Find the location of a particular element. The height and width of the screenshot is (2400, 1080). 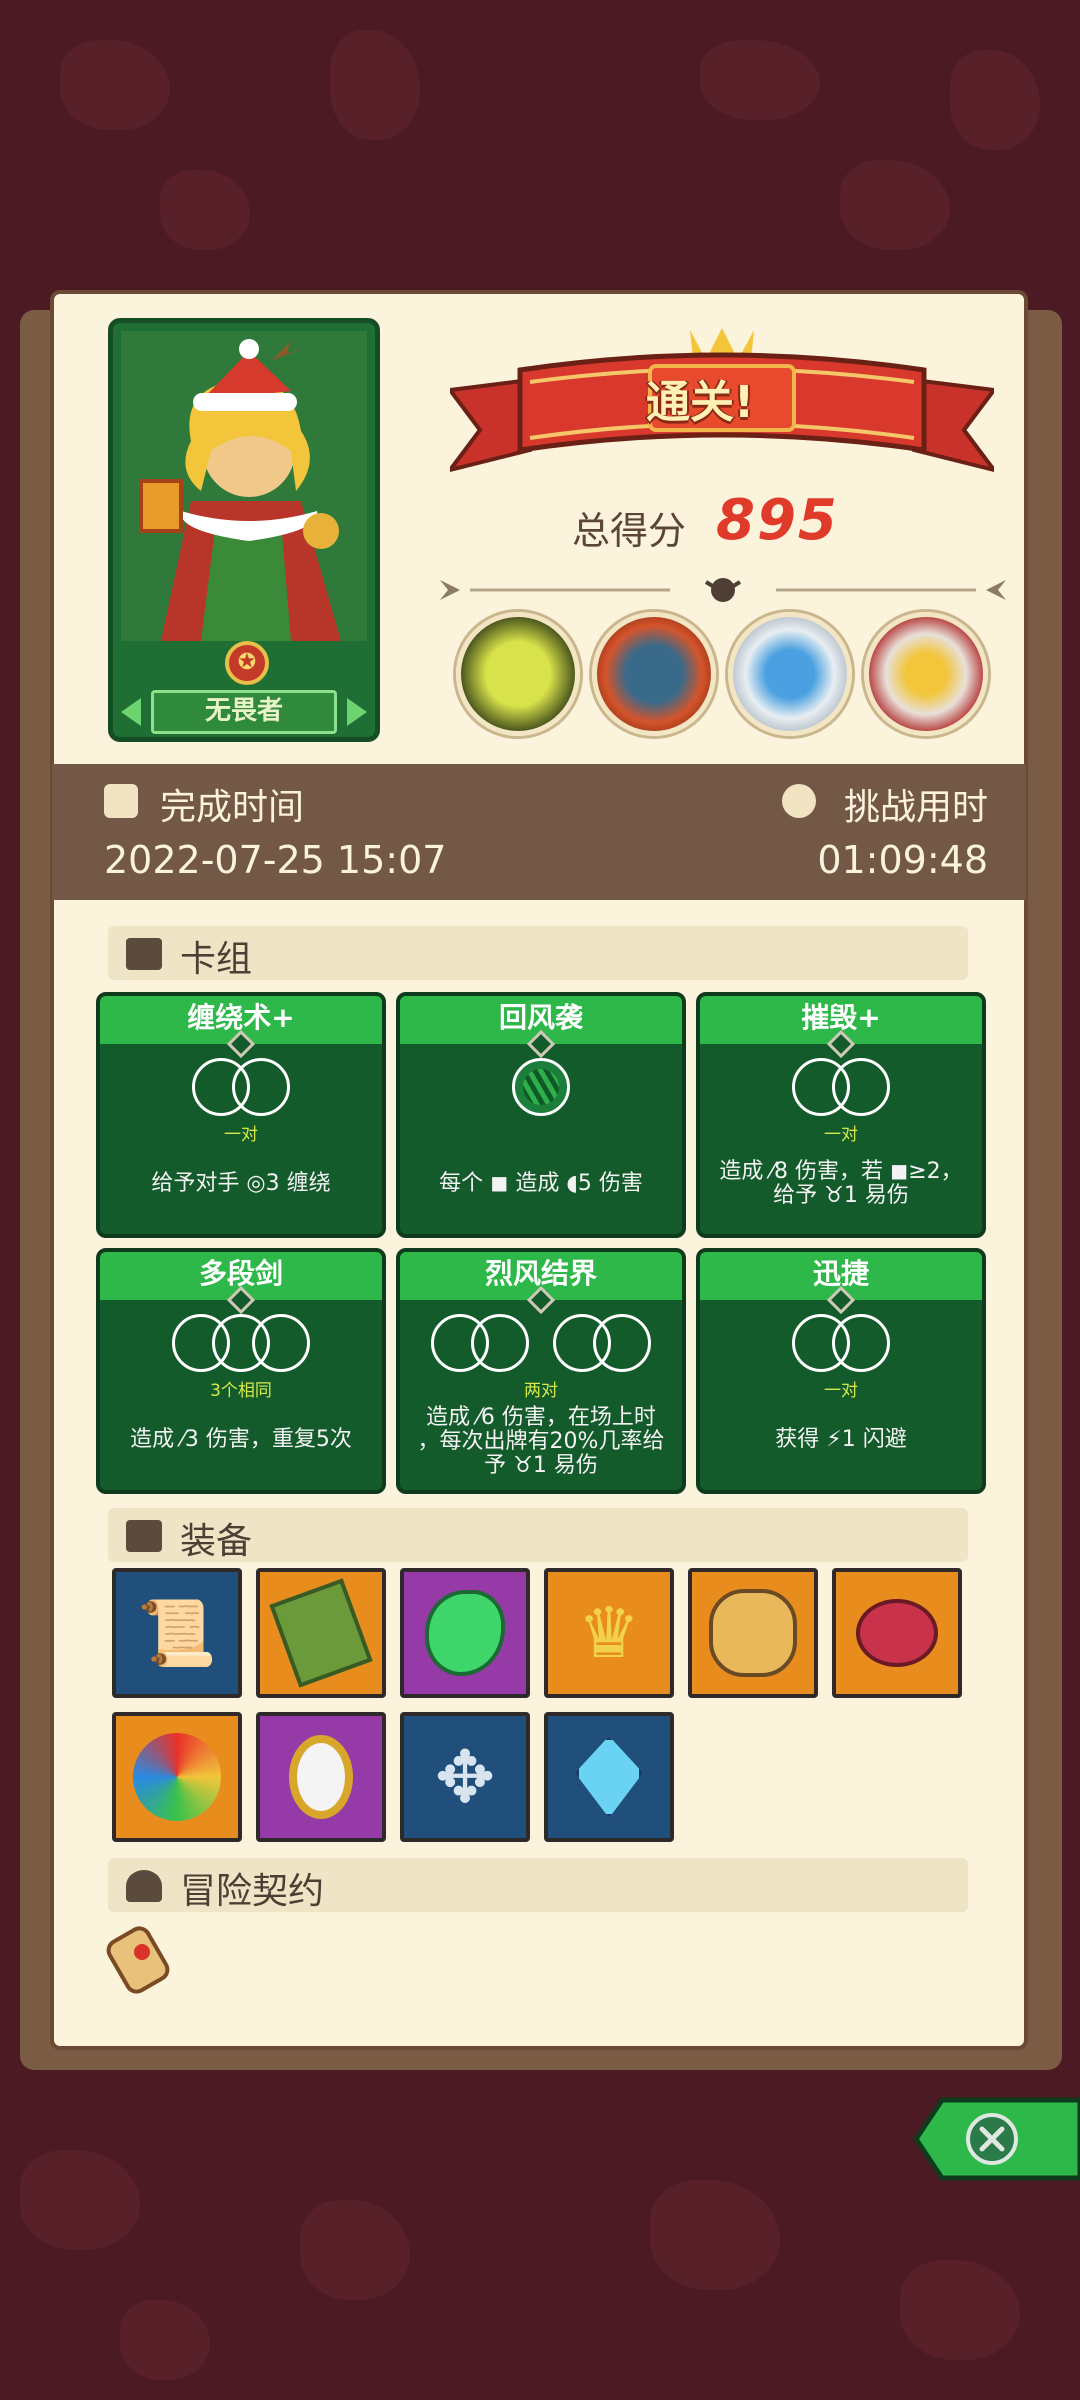

orc-warrior-boss-icon is located at coordinates (654, 674).